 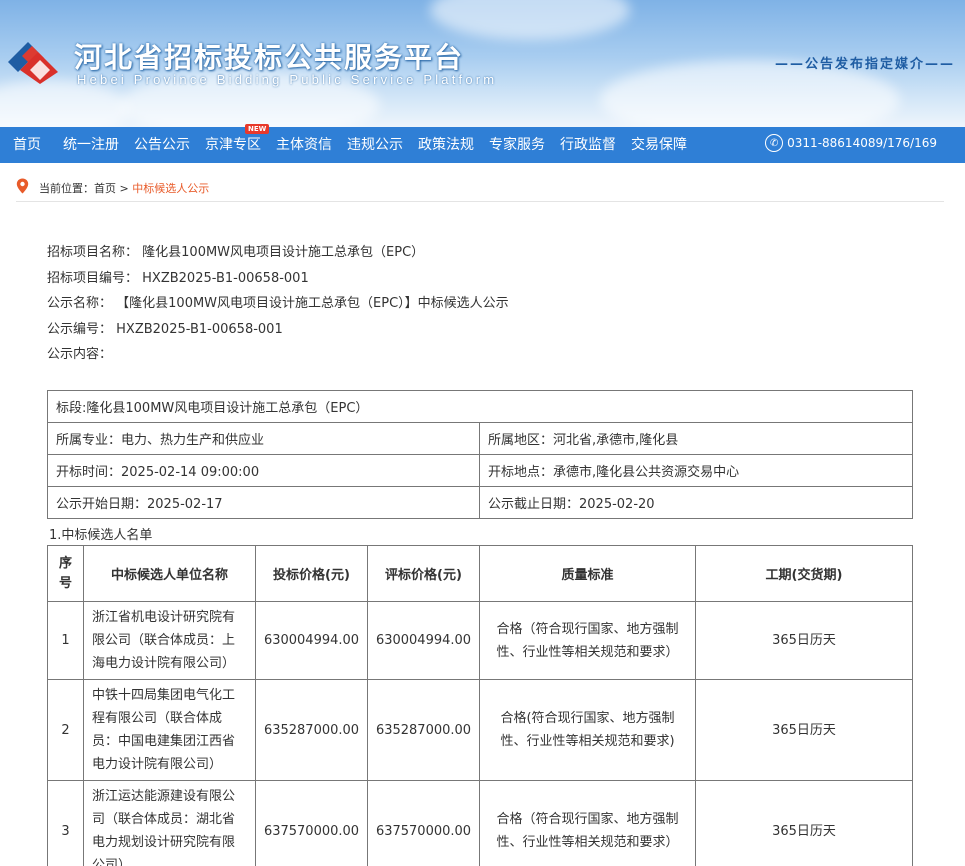 I want to click on notice-name-row: 公示名称： 【隆化县100MW风电项目设计施工总承包（EPC）】中标候选人公示, so click(x=278, y=305).